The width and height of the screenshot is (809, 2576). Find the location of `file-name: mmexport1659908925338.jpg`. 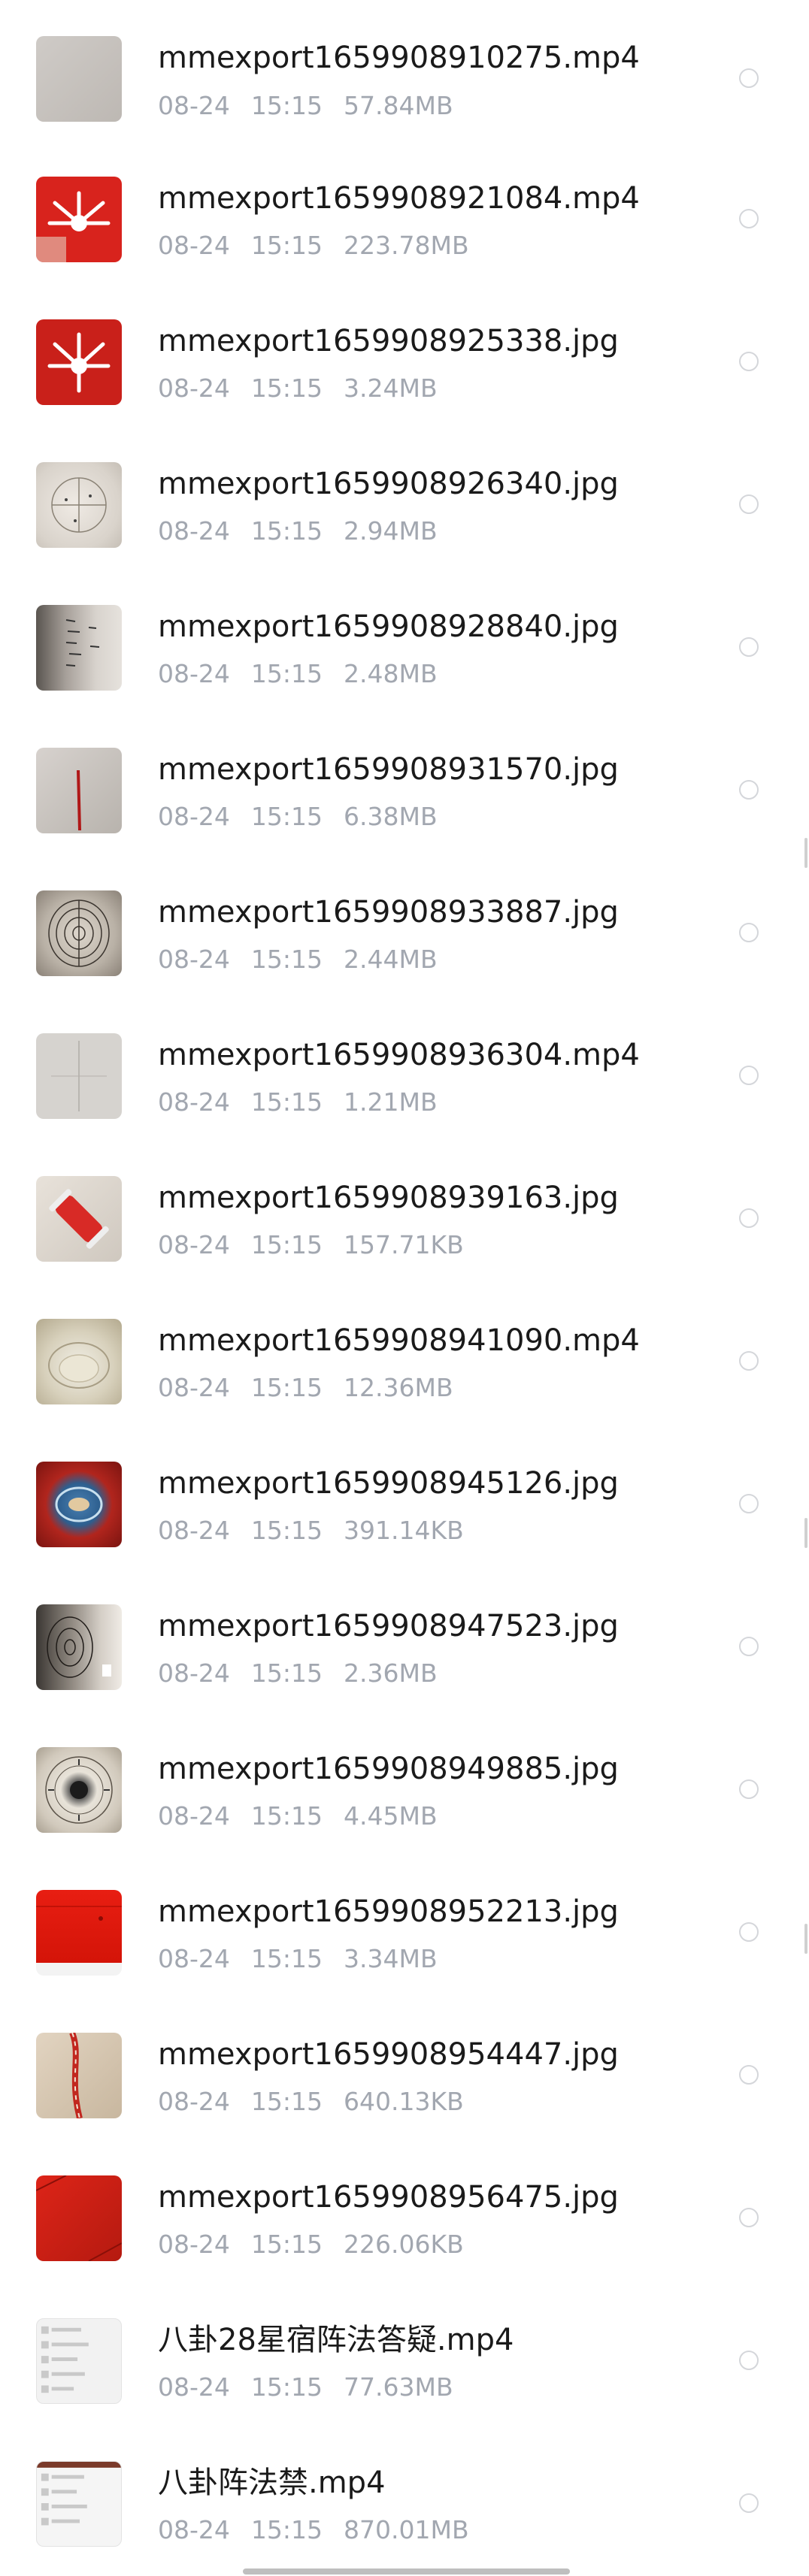

file-name: mmexport1659908925338.jpg is located at coordinates (388, 341).